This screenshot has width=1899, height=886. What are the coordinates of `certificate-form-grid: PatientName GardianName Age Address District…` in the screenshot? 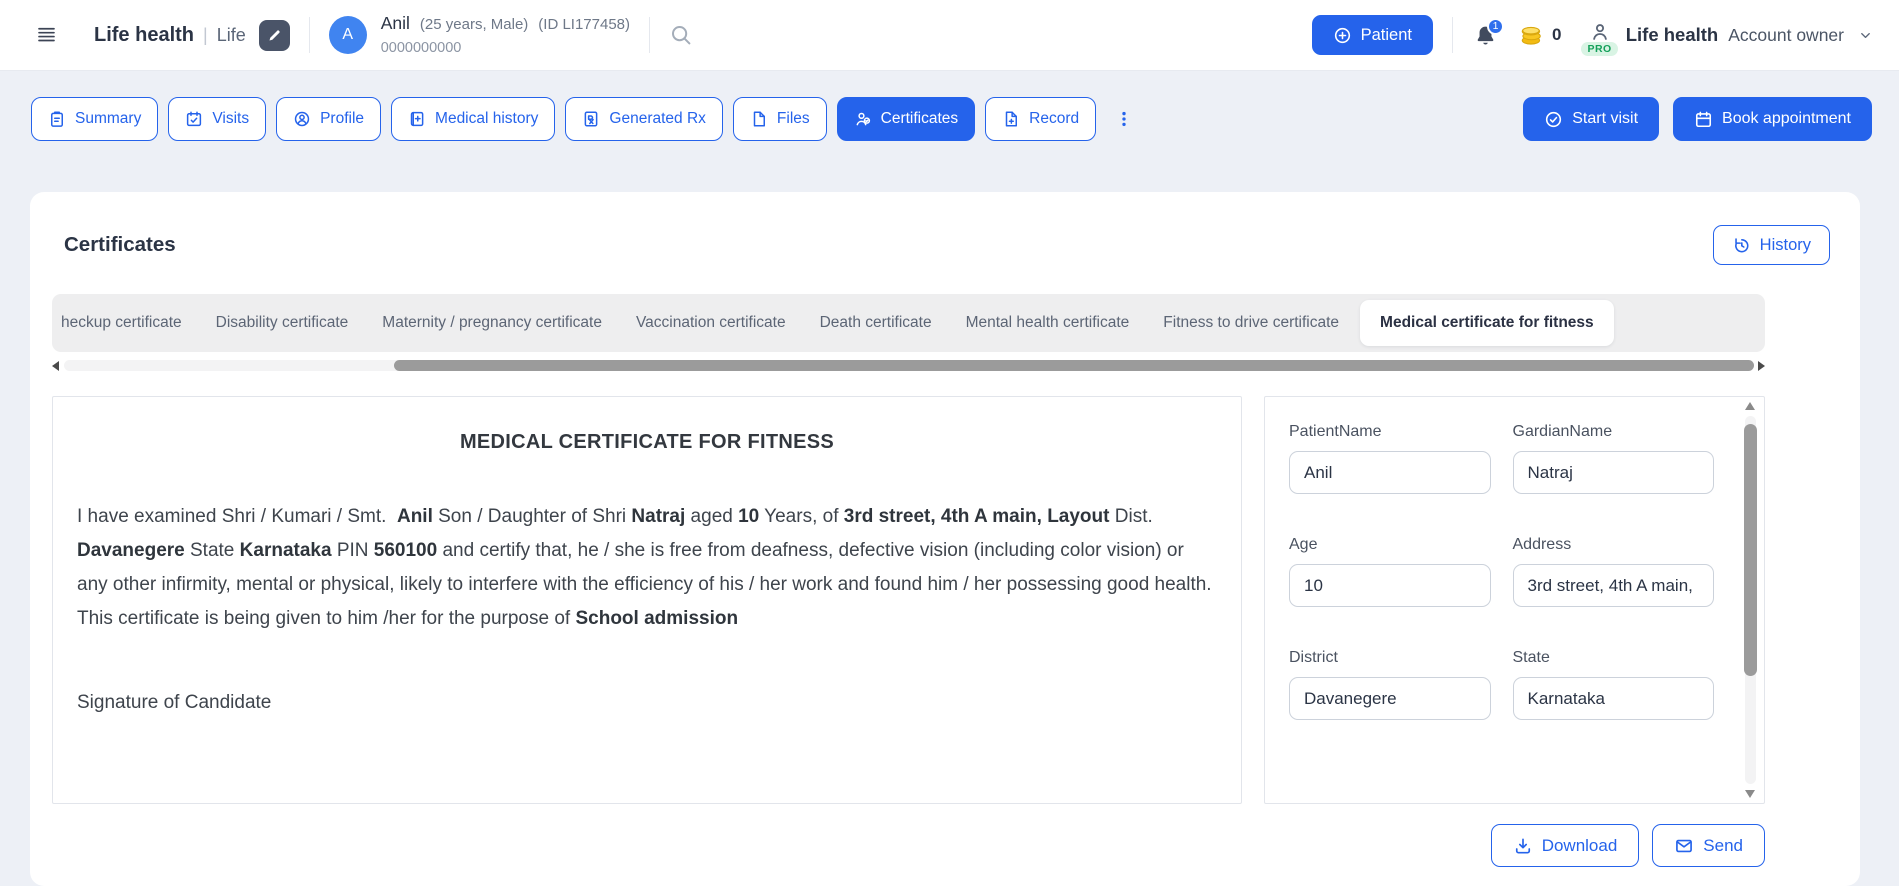 It's located at (1501, 571).